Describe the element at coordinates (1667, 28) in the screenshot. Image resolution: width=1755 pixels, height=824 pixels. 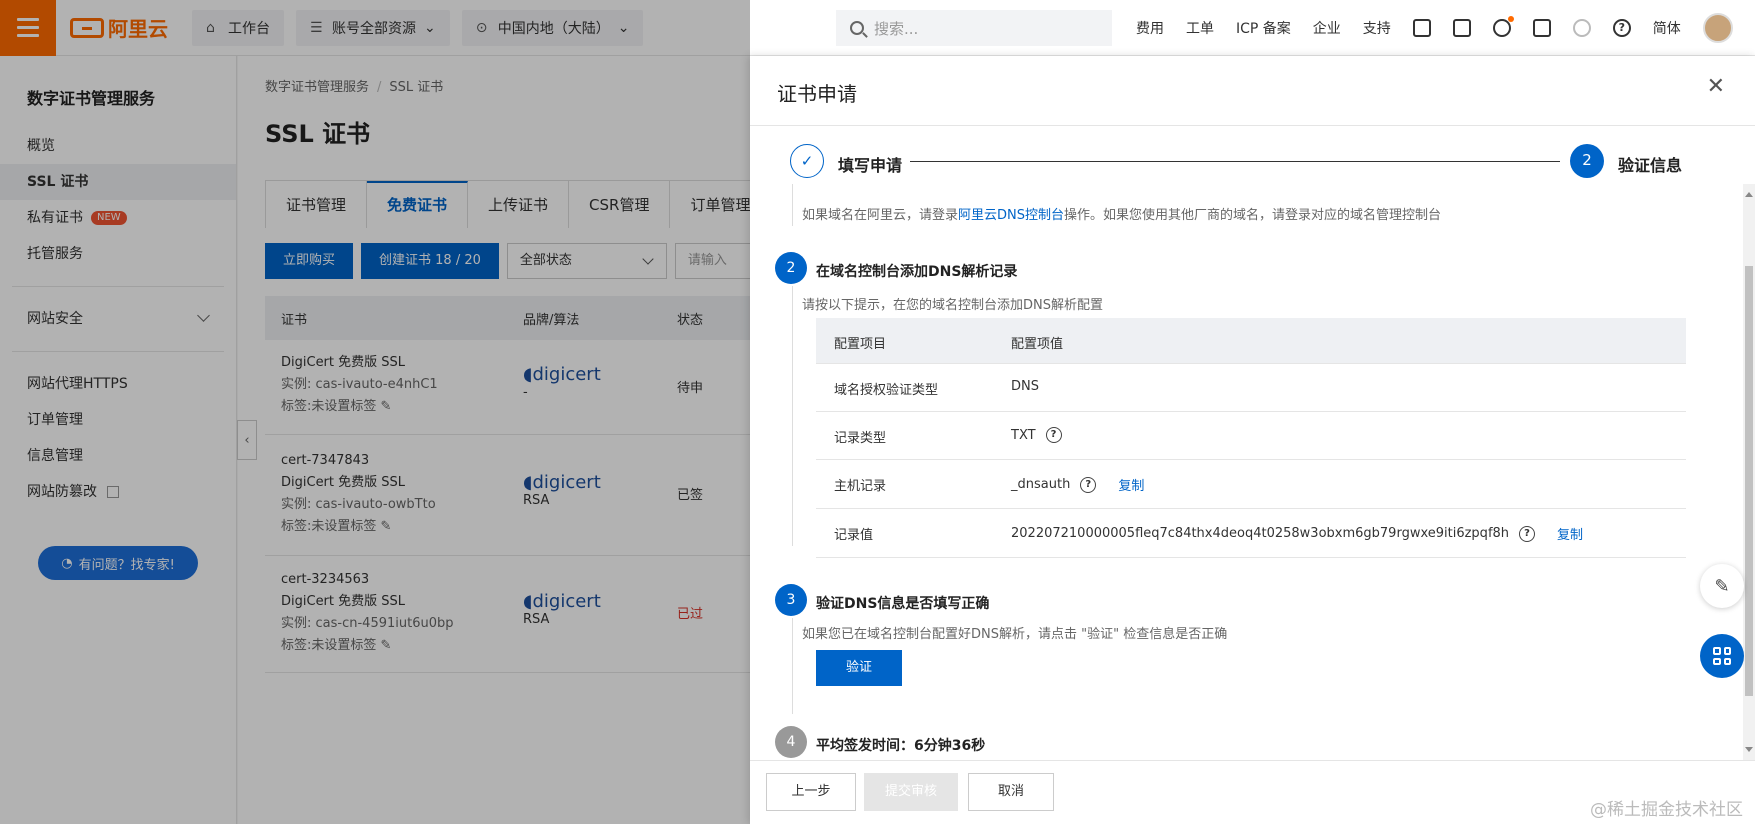
I see `language-switch: 简体` at that location.